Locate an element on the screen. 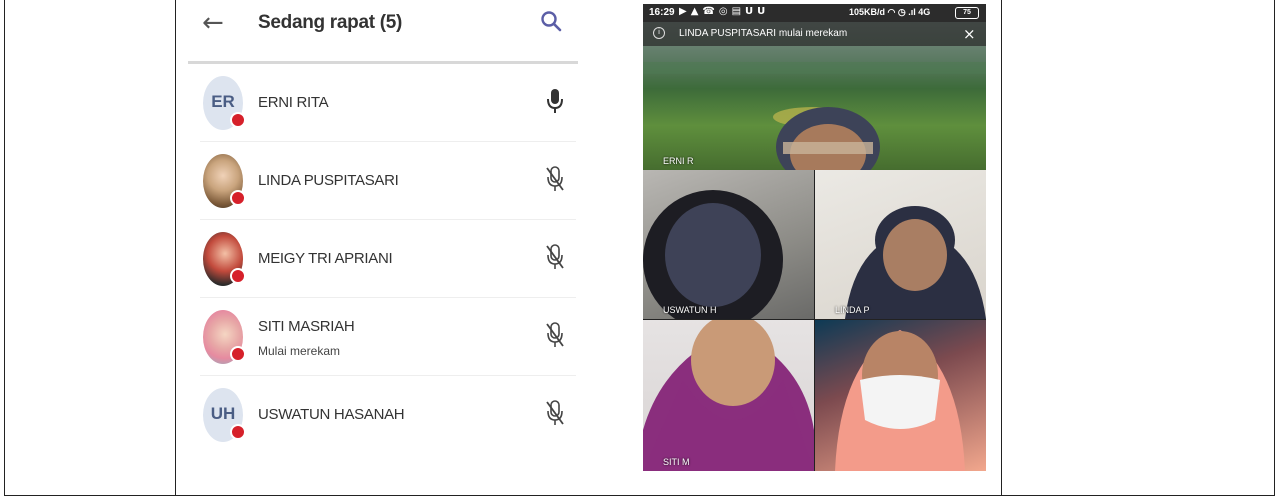  network-speed: 105KB/d ◠ ◷ .ıl 4G is located at coordinates (890, 12).